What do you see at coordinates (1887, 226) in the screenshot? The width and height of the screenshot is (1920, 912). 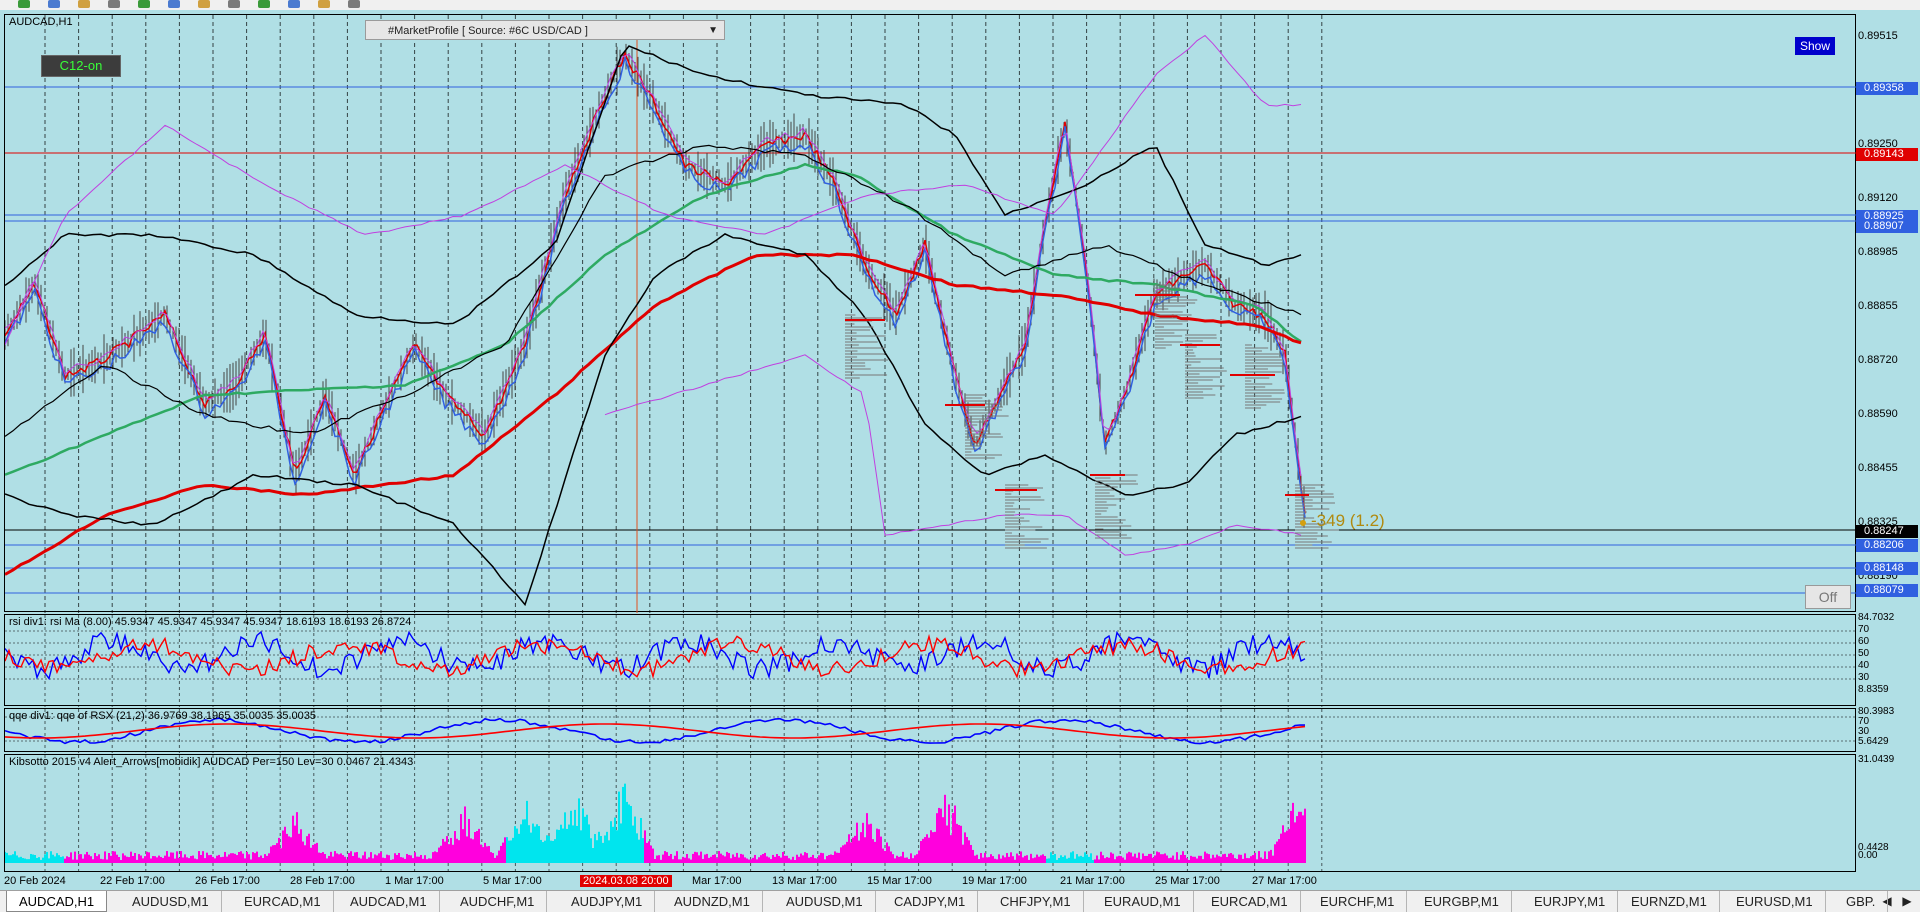 I see `price-tag: 0.88907` at bounding box center [1887, 226].